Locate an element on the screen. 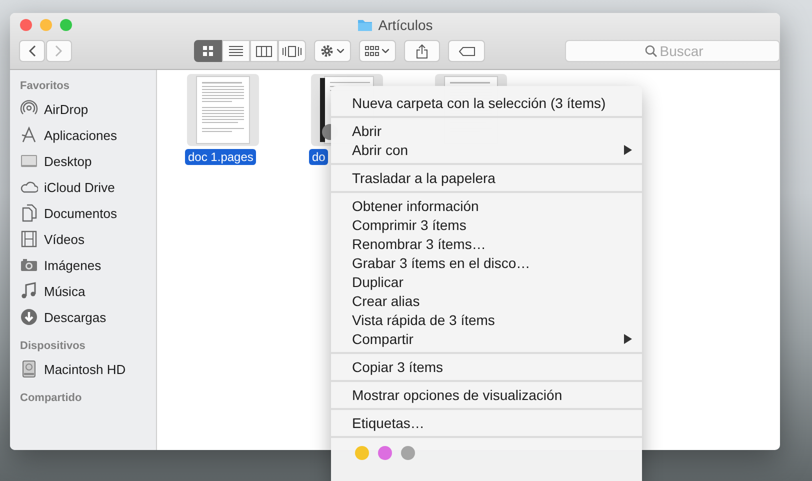 Image resolution: width=812 pixels, height=481 pixels. columns-icon is located at coordinates (264, 51).